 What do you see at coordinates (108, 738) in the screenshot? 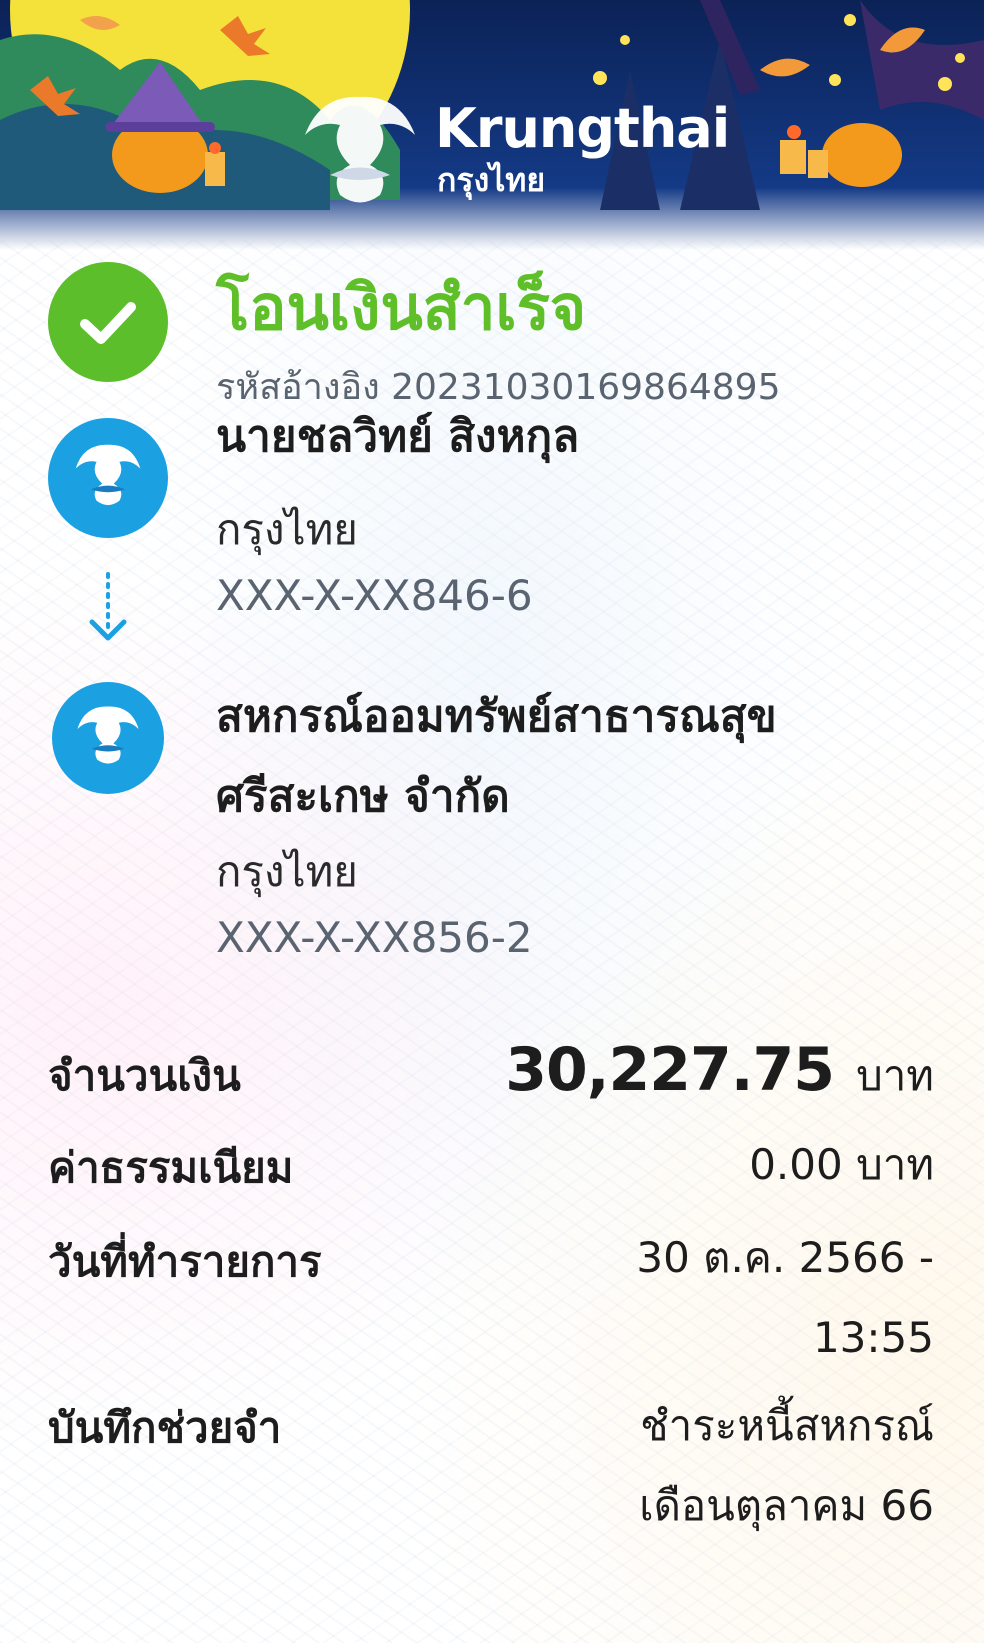
I see `receiver-bank-logo-icon` at bounding box center [108, 738].